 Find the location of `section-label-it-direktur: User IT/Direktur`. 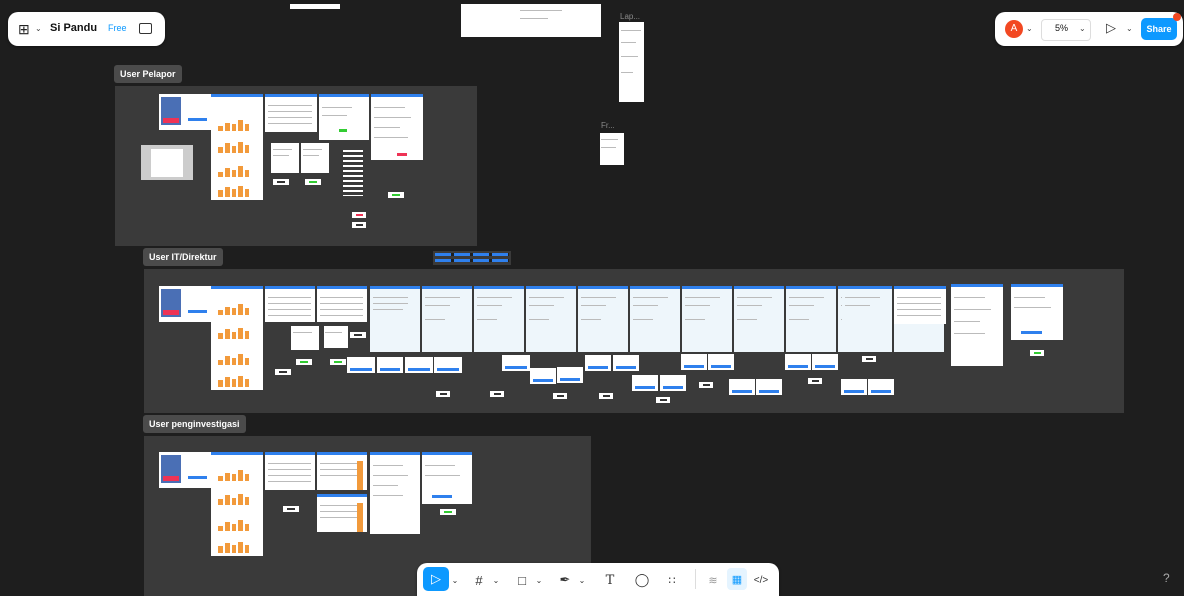

section-label-it-direktur: User IT/Direktur is located at coordinates (183, 257).